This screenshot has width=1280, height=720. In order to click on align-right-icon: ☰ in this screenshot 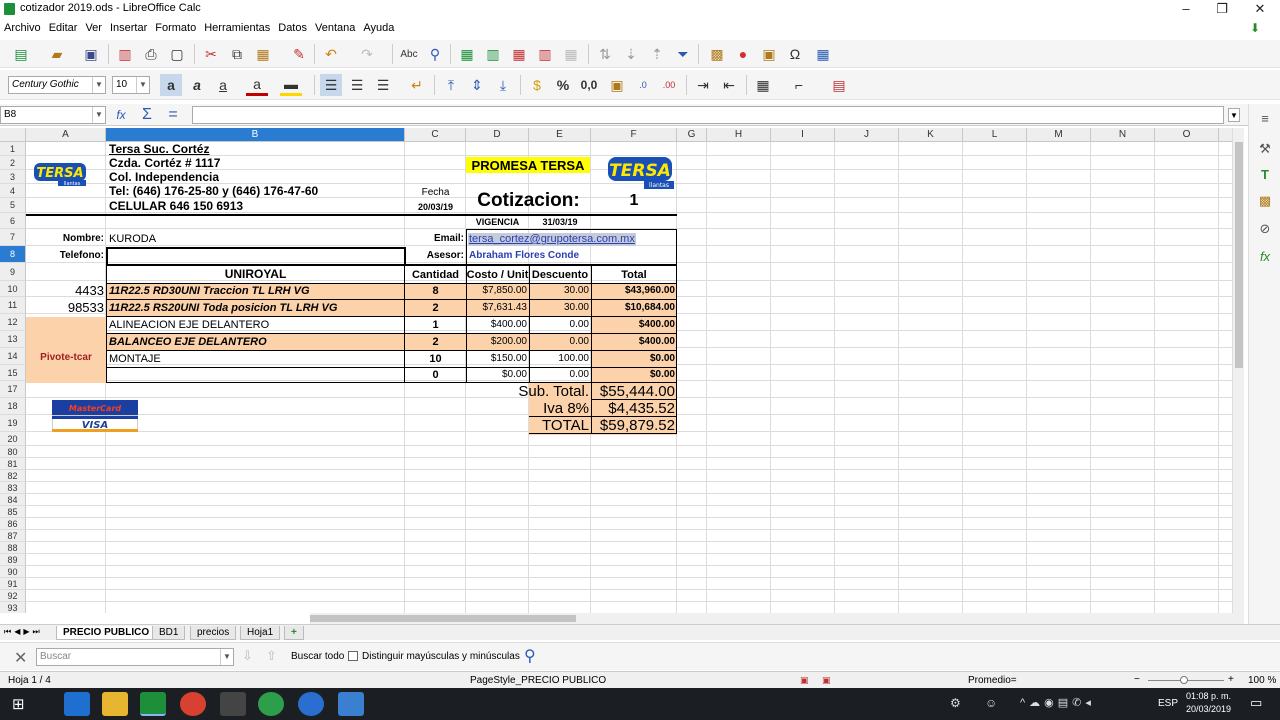, I will do `click(383, 85)`.